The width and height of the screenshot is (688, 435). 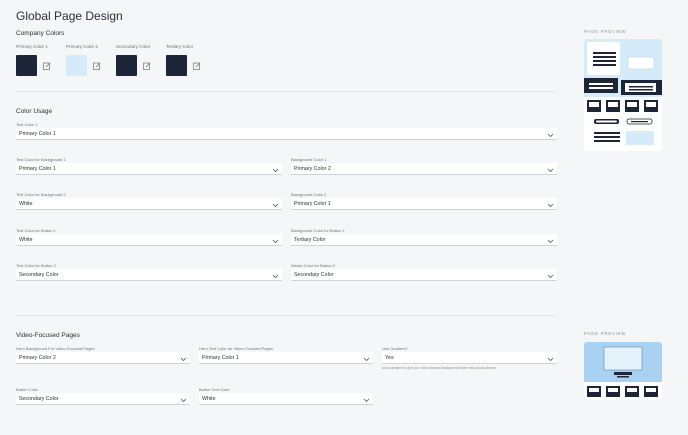 I want to click on video-pages-heading: Video-Focused Pages, so click(x=48, y=335).